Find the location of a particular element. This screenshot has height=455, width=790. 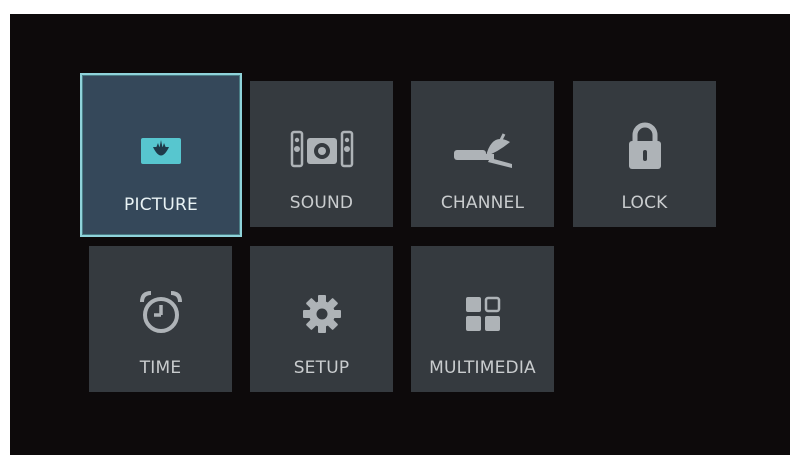

alarm-clock-icon is located at coordinates (160, 313).